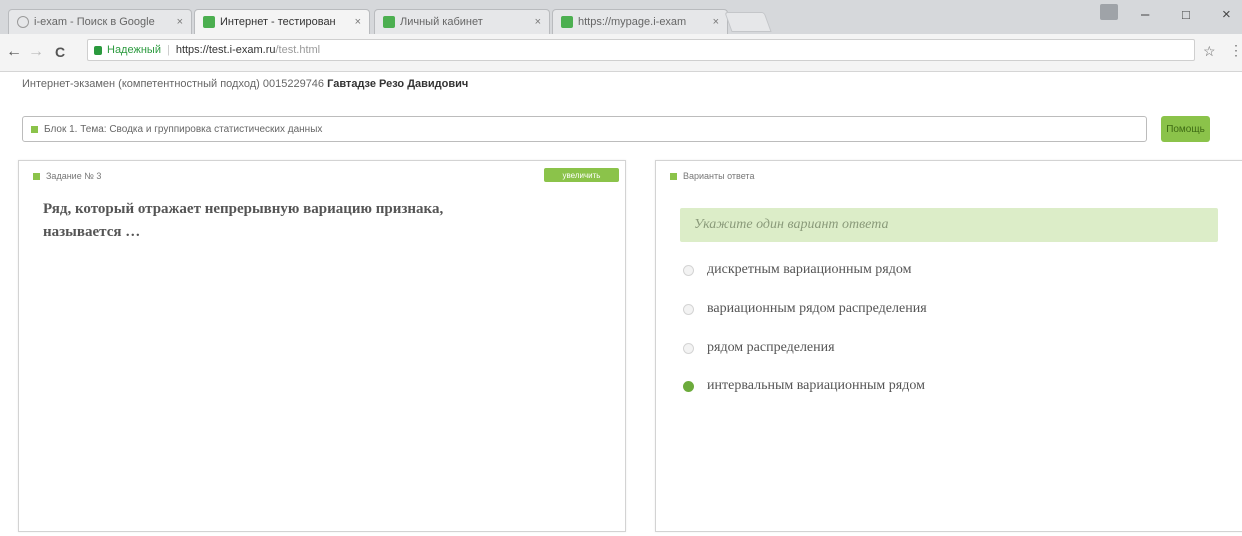 This screenshot has width=1242, height=536. Describe the element at coordinates (949, 225) in the screenshot. I see `answer-hint: Укажите один вариант ответа` at that location.